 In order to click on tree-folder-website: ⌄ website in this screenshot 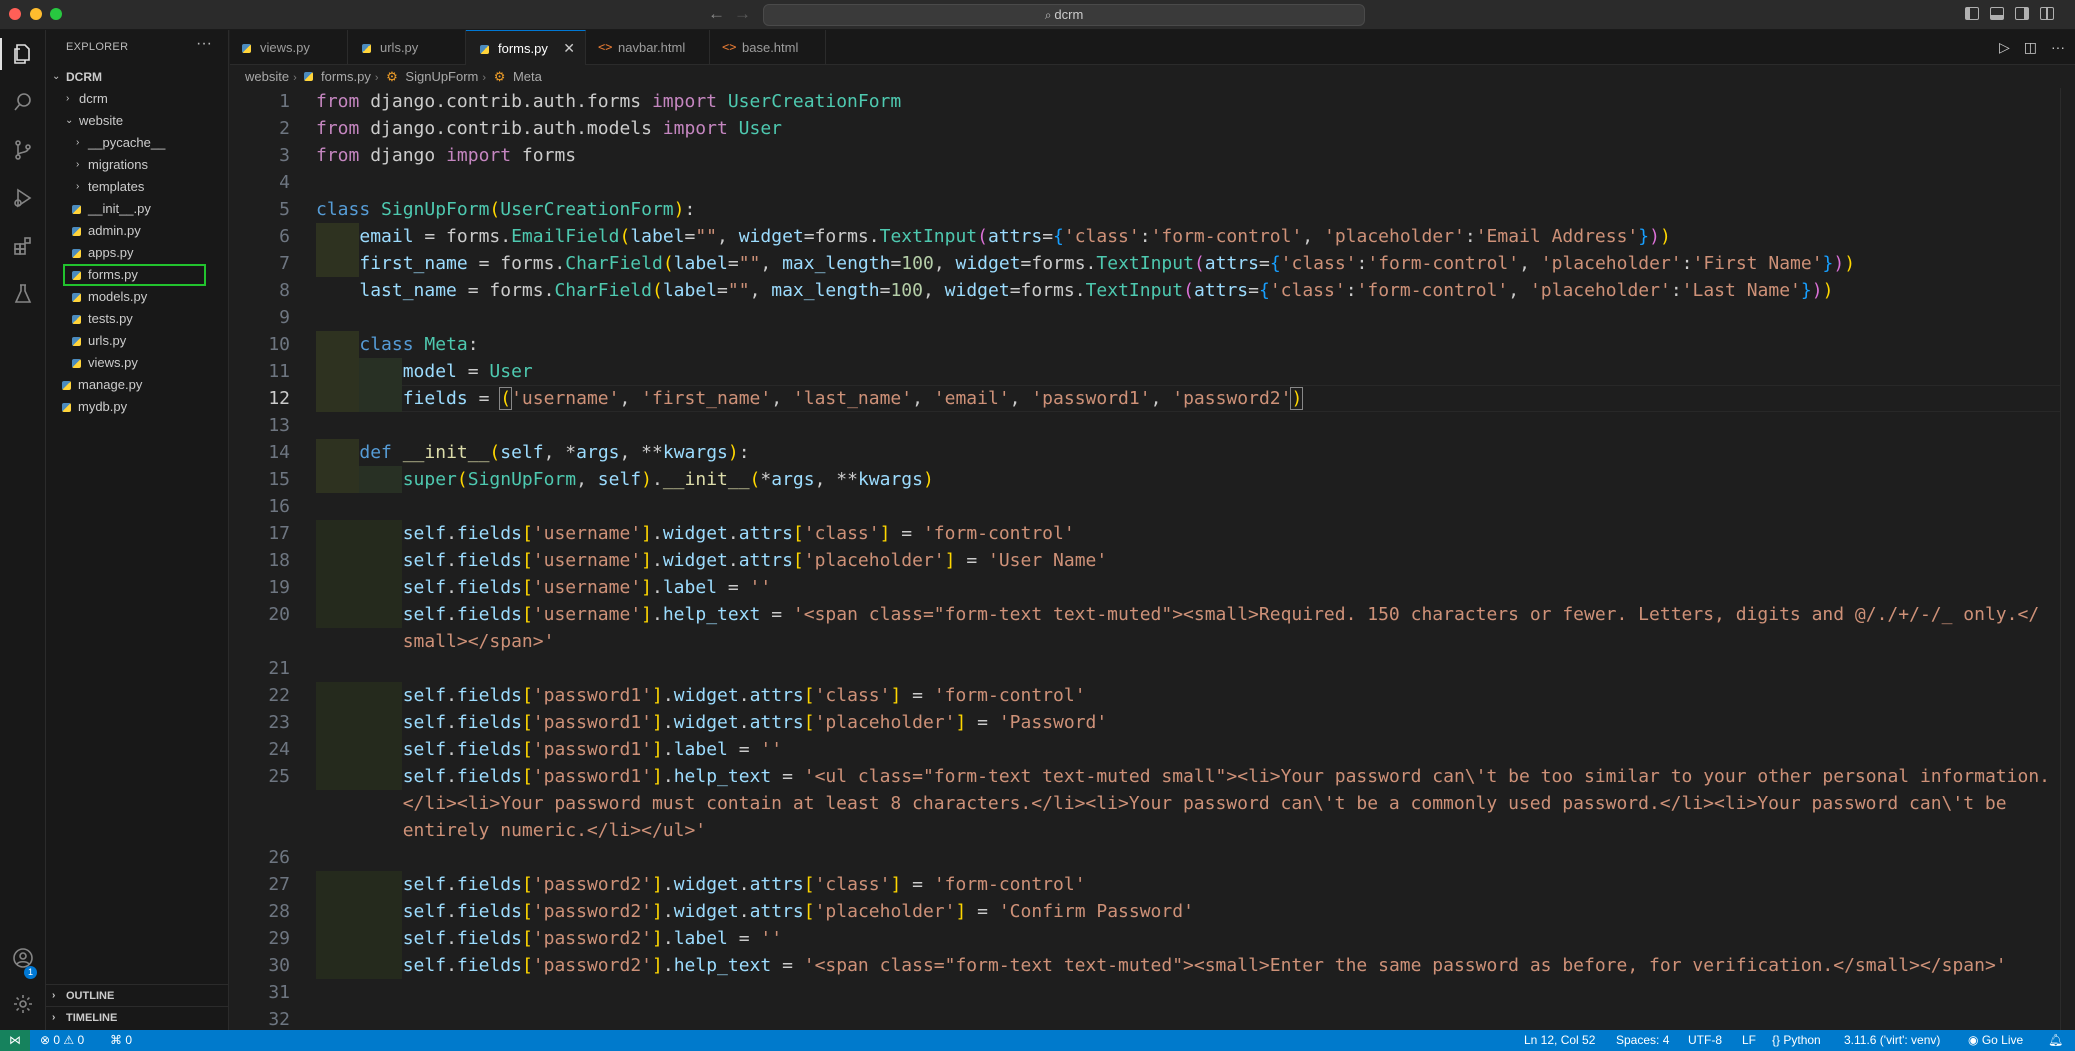, I will do `click(137, 121)`.